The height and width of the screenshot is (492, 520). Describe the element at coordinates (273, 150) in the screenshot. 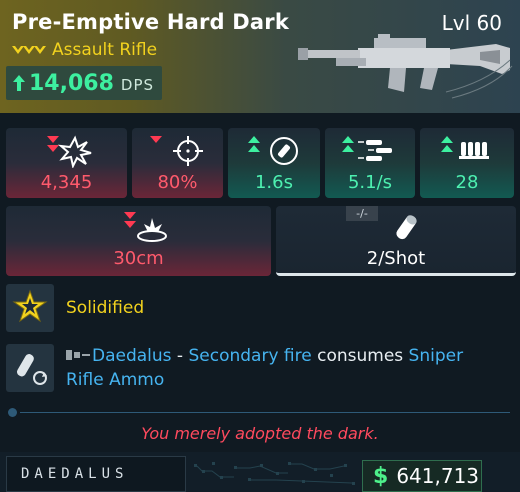

I see `reload-timer-icon` at that location.